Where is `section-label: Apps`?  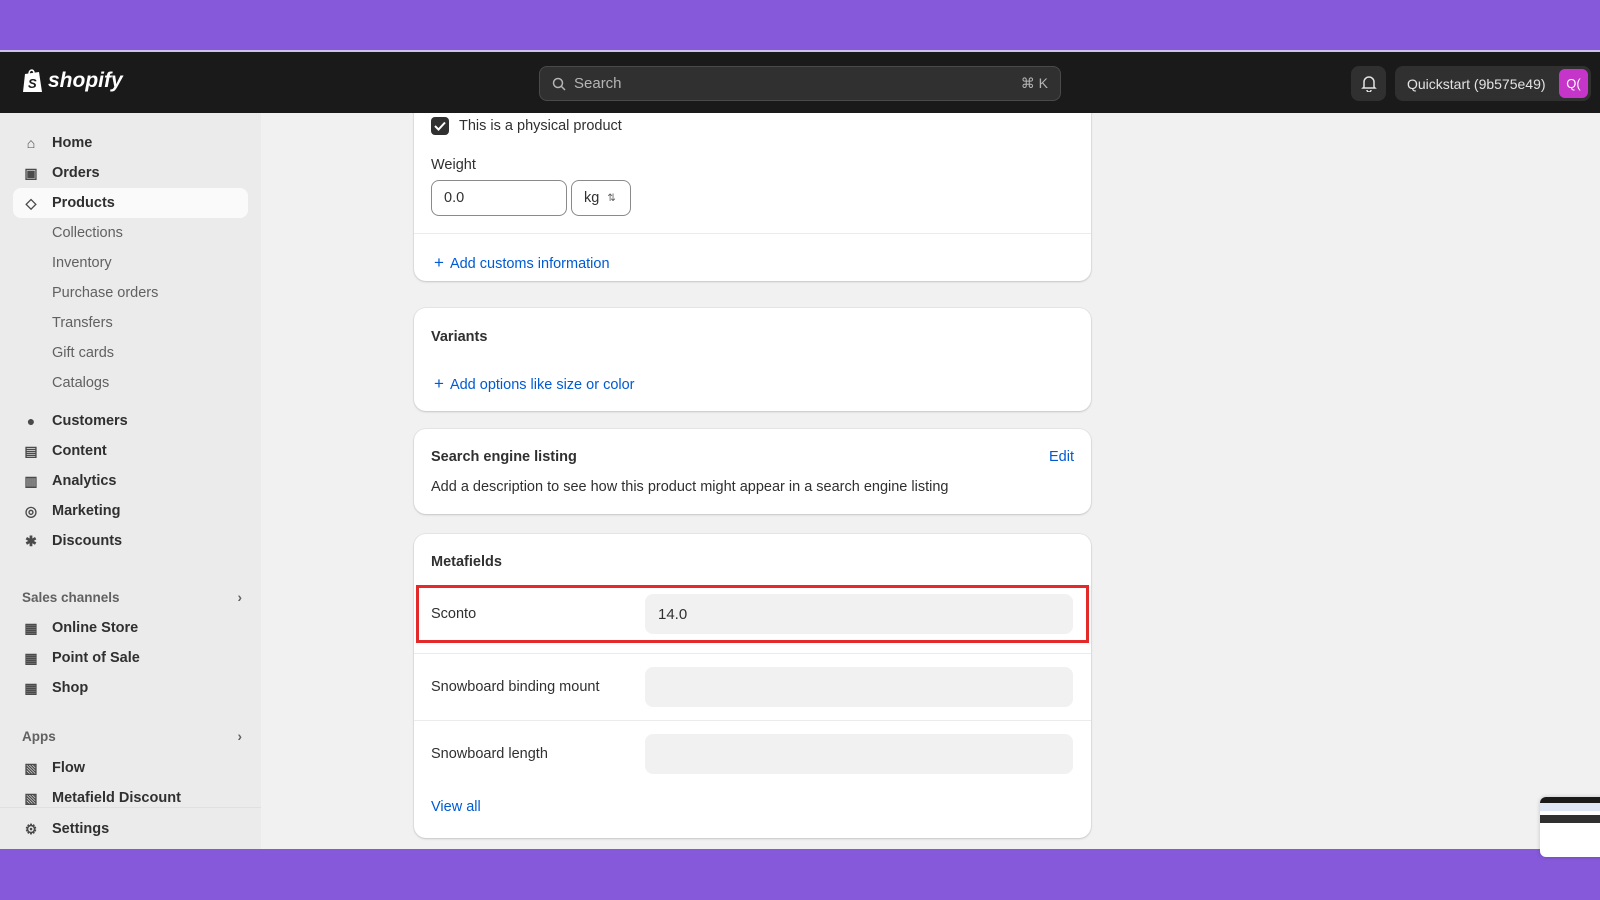 section-label: Apps is located at coordinates (39, 736).